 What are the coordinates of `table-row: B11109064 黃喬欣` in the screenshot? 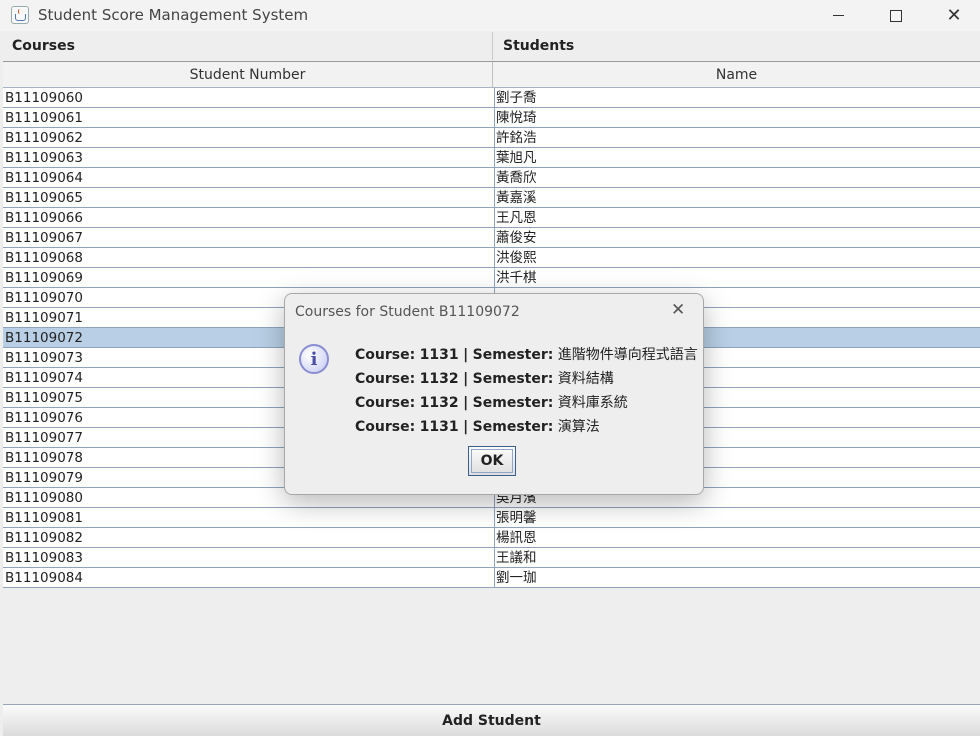 It's located at (491, 178).